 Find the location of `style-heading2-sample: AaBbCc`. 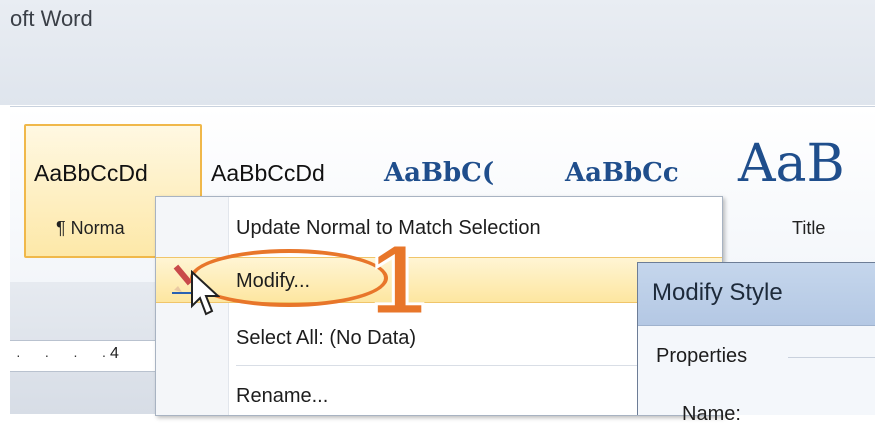

style-heading2-sample: AaBbCc is located at coordinates (622, 173).